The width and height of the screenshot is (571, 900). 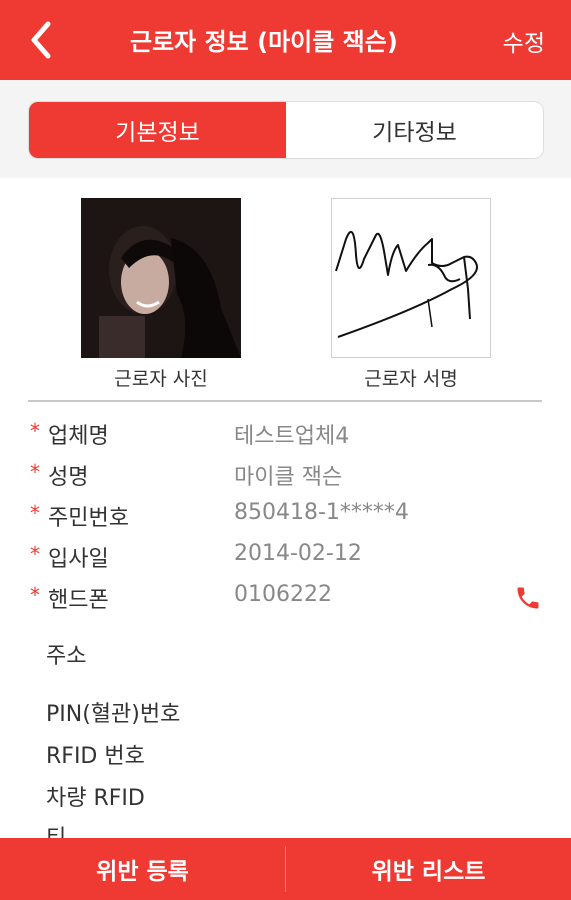 What do you see at coordinates (142, 869) in the screenshot?
I see `register-violation-button: 위반 등록` at bounding box center [142, 869].